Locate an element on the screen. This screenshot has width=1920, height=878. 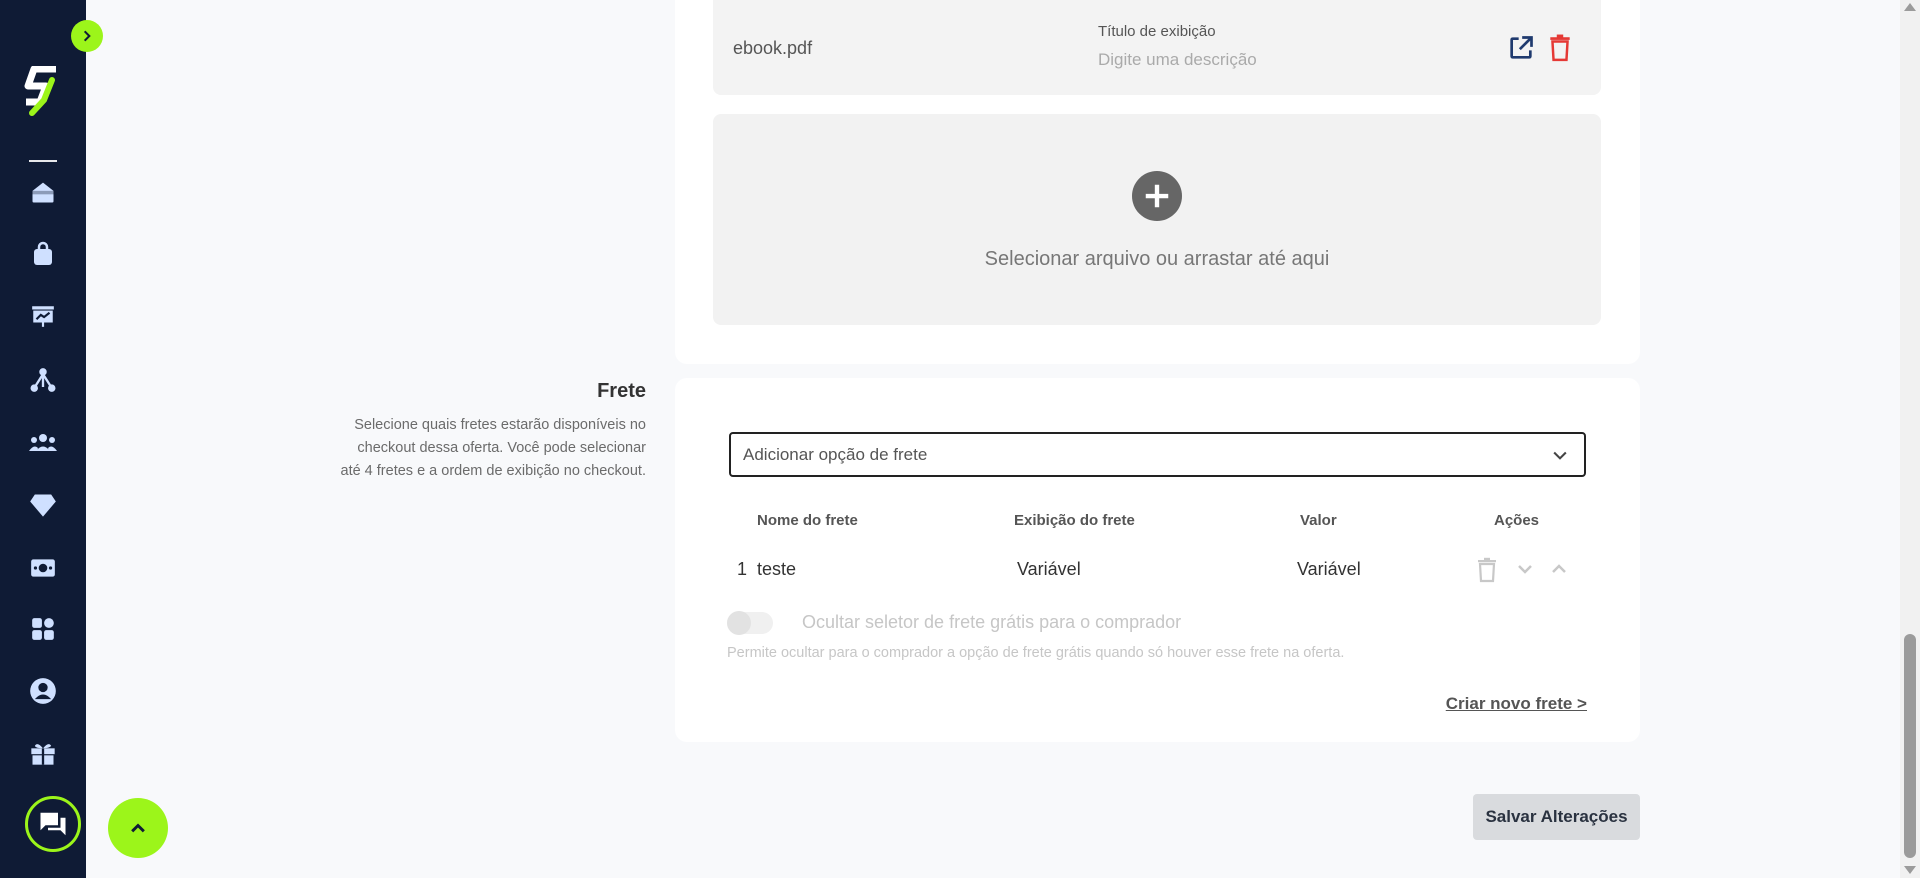
sidebar-item-products is located at coordinates (43, 254).